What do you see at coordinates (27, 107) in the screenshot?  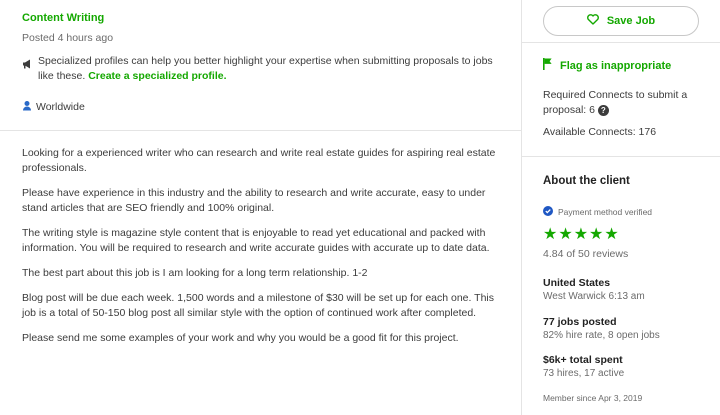 I see `location-pin-icon` at bounding box center [27, 107].